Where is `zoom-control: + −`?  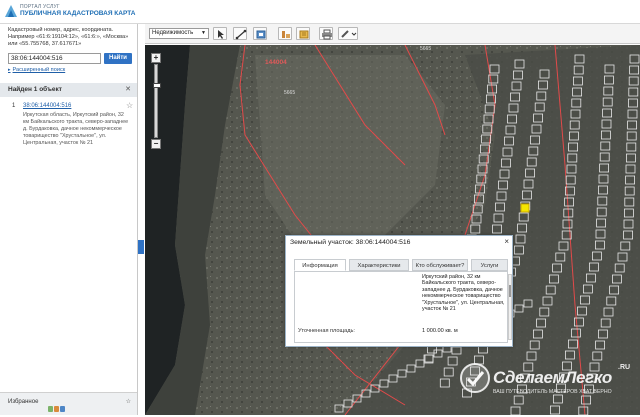 zoom-control: + − is located at coordinates (156, 102).